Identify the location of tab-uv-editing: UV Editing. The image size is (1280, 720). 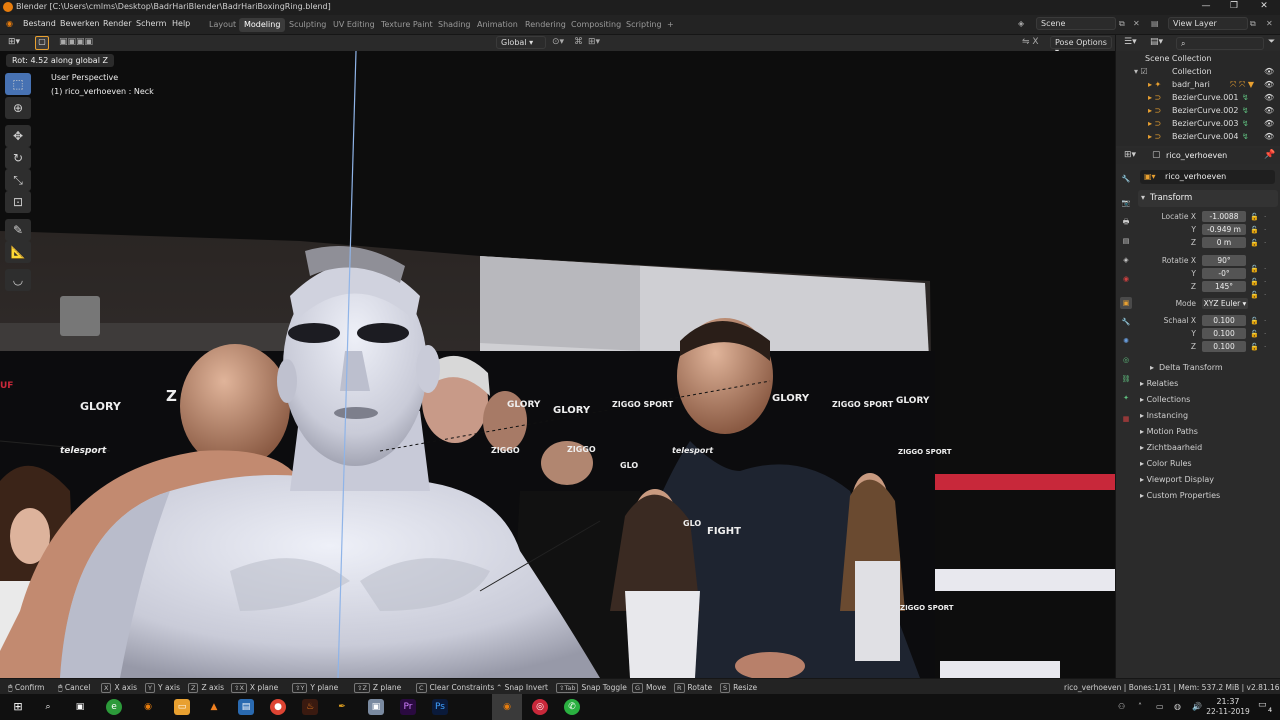
(354, 25).